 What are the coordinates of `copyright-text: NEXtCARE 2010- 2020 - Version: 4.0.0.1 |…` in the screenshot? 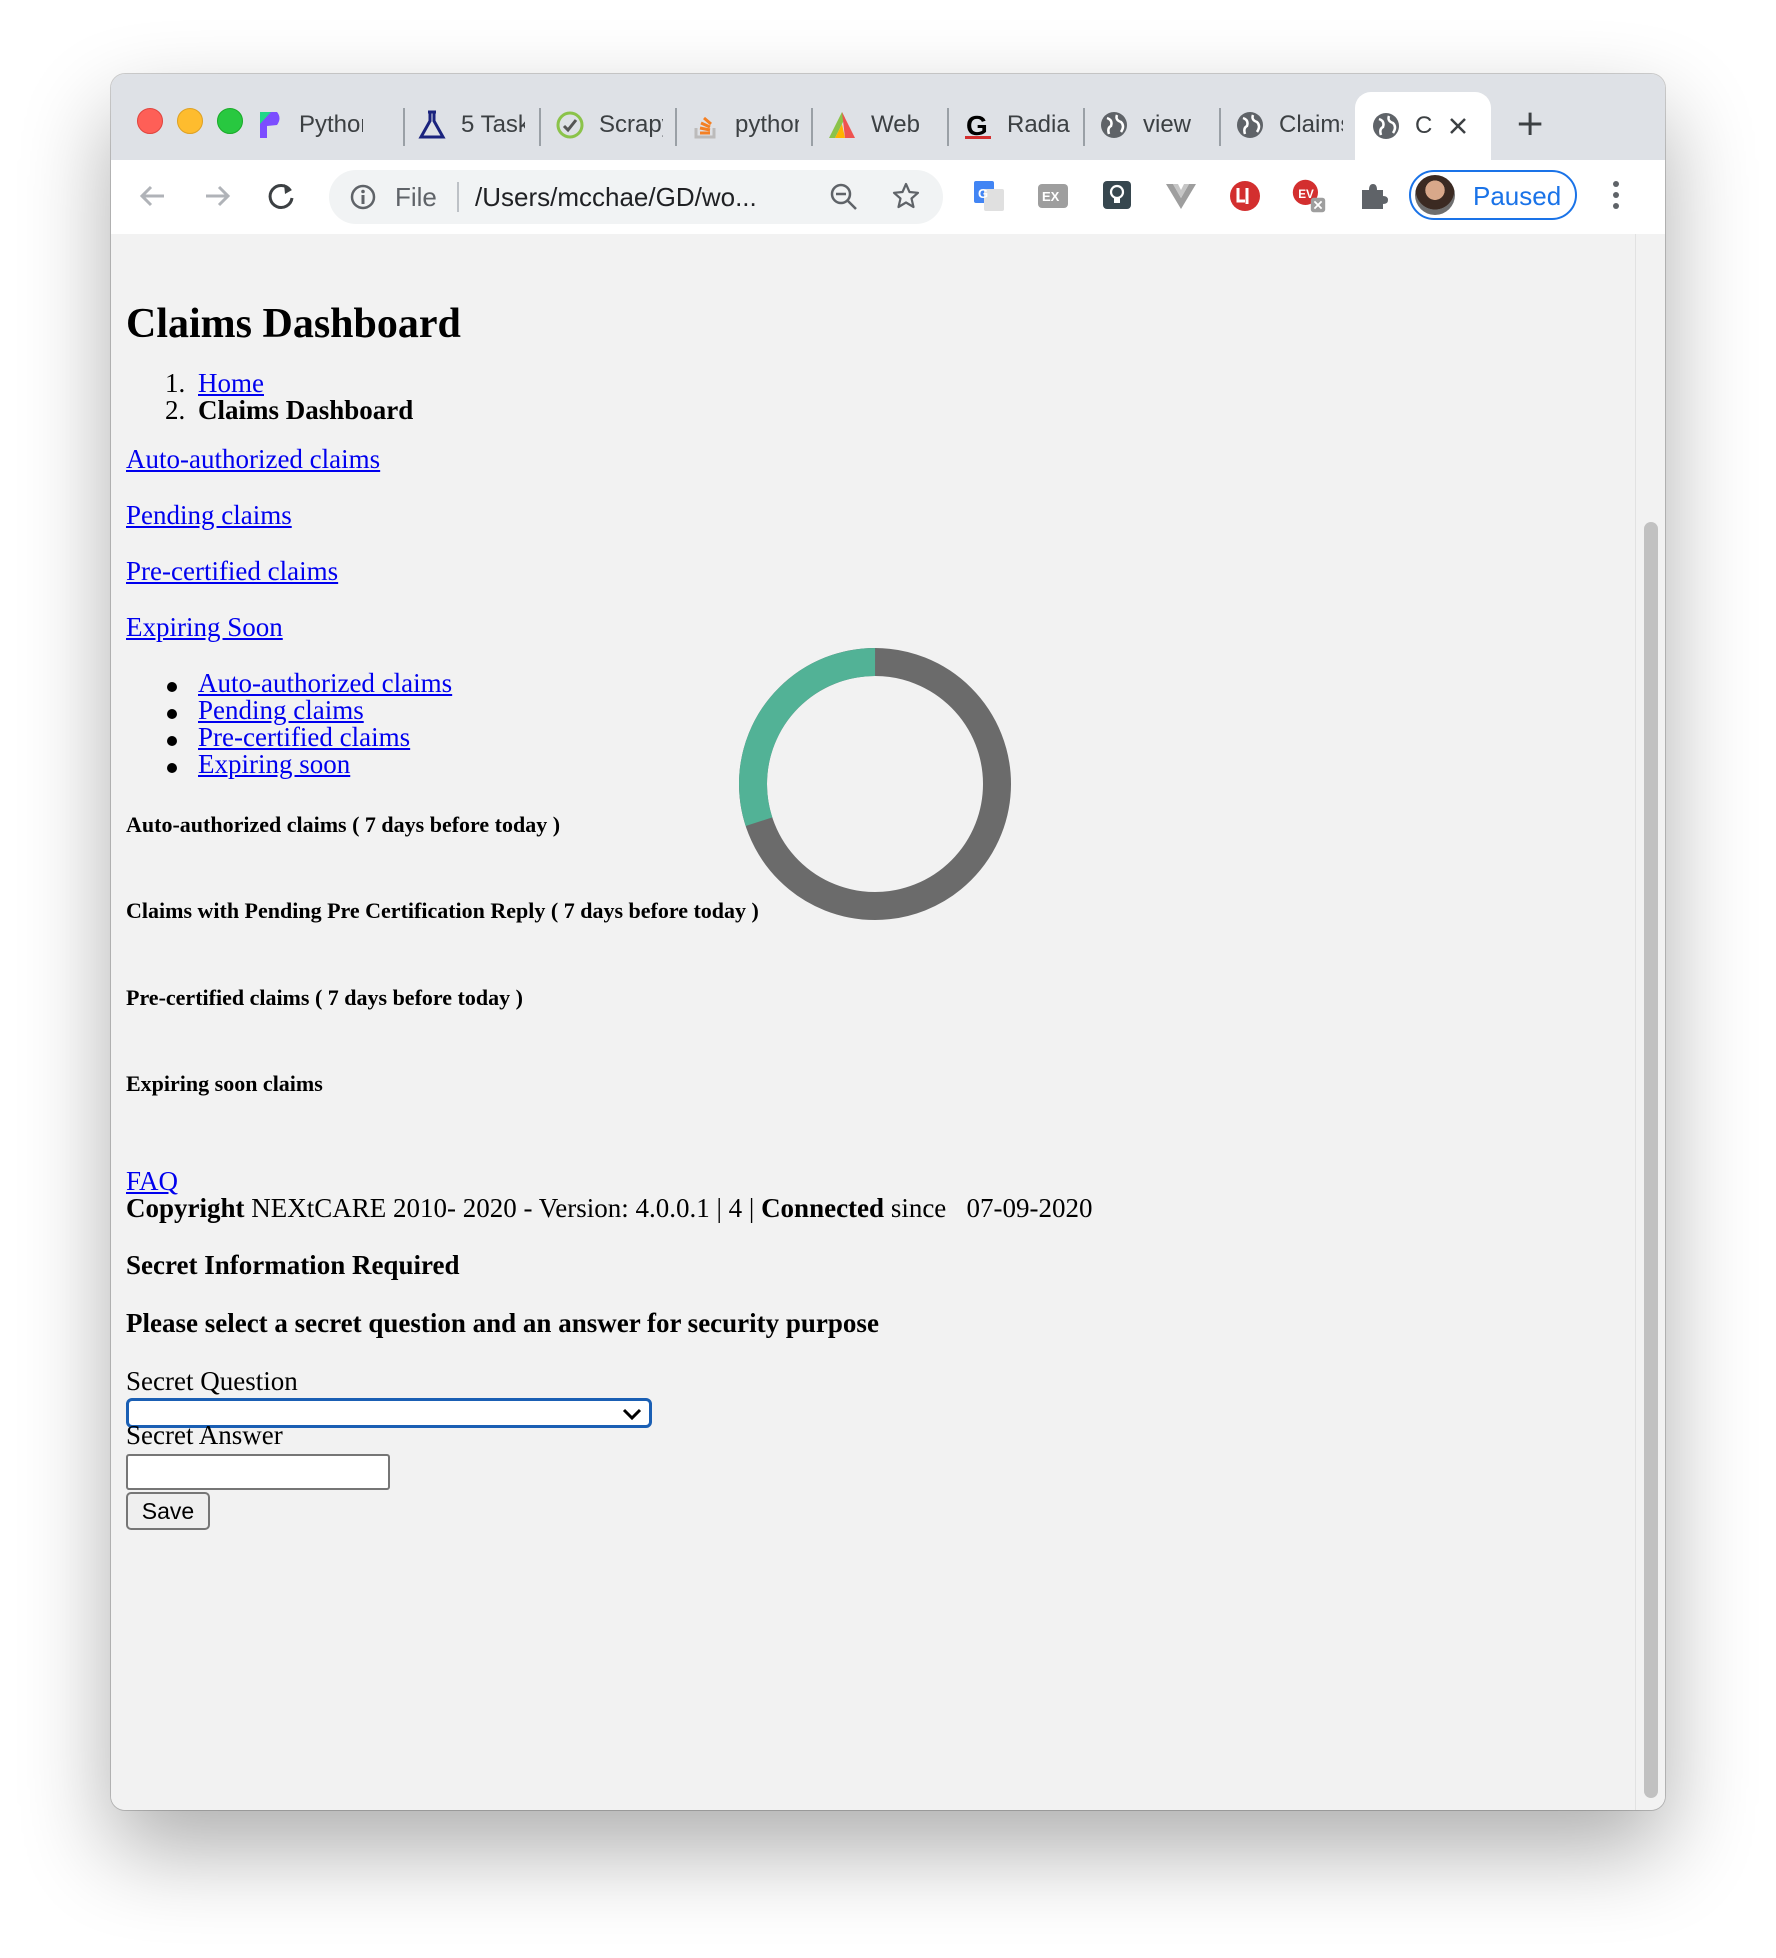 It's located at (503, 1208).